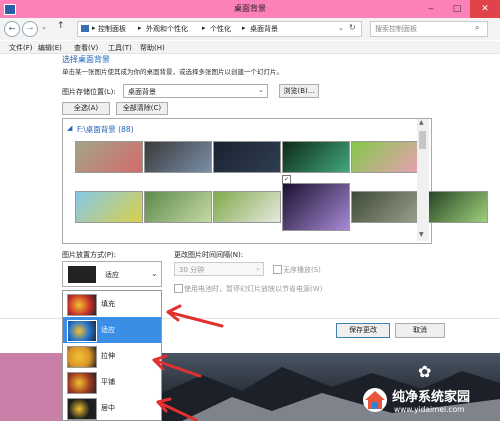 This screenshot has height=421, width=500. I want to click on location-label: 图片存储位置(L):, so click(89, 92).